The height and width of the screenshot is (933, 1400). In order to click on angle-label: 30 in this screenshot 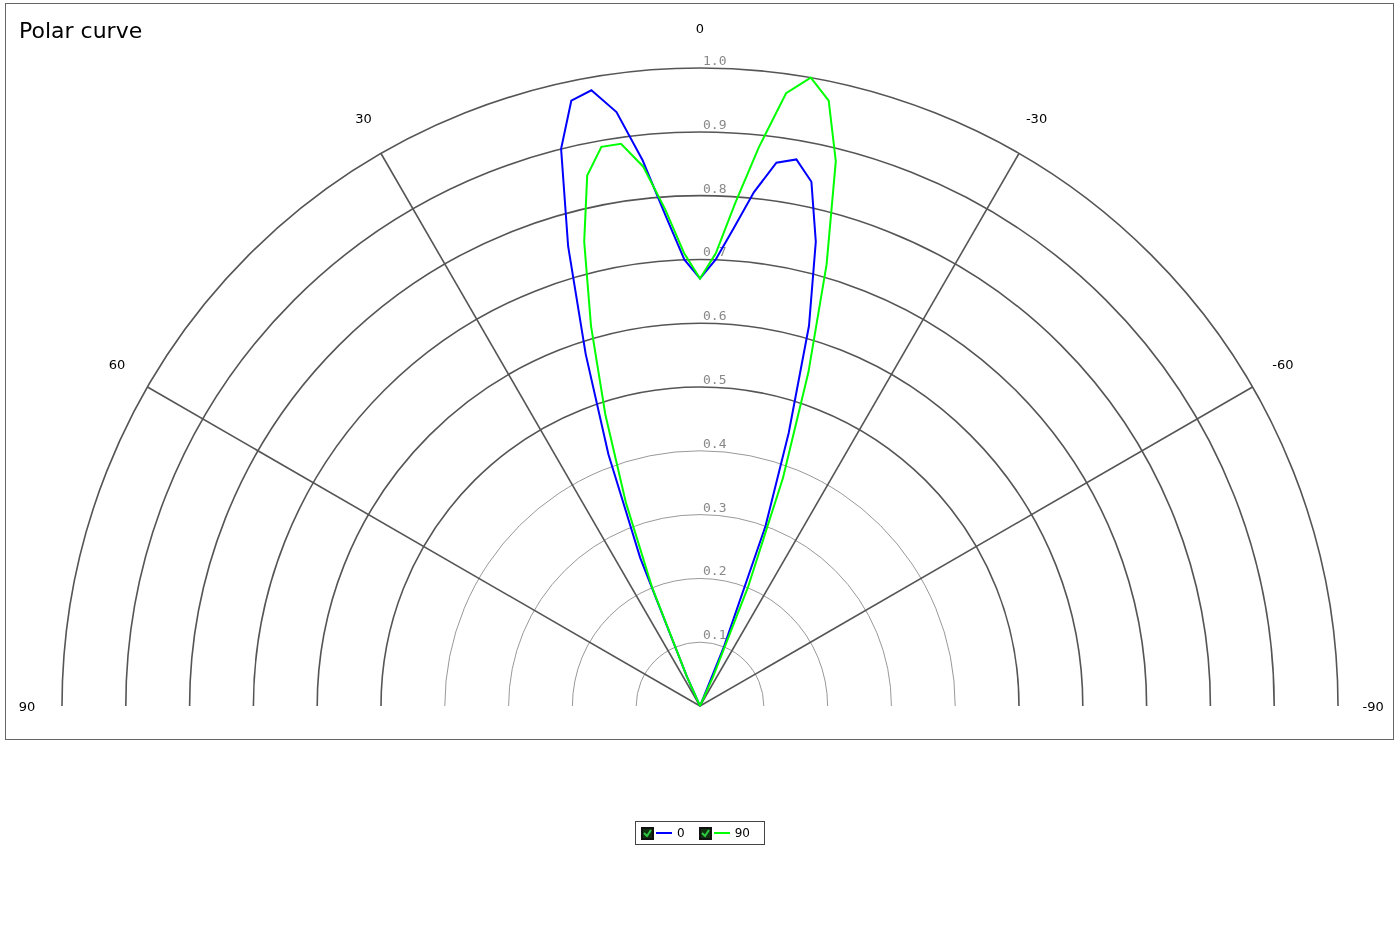, I will do `click(363, 119)`.